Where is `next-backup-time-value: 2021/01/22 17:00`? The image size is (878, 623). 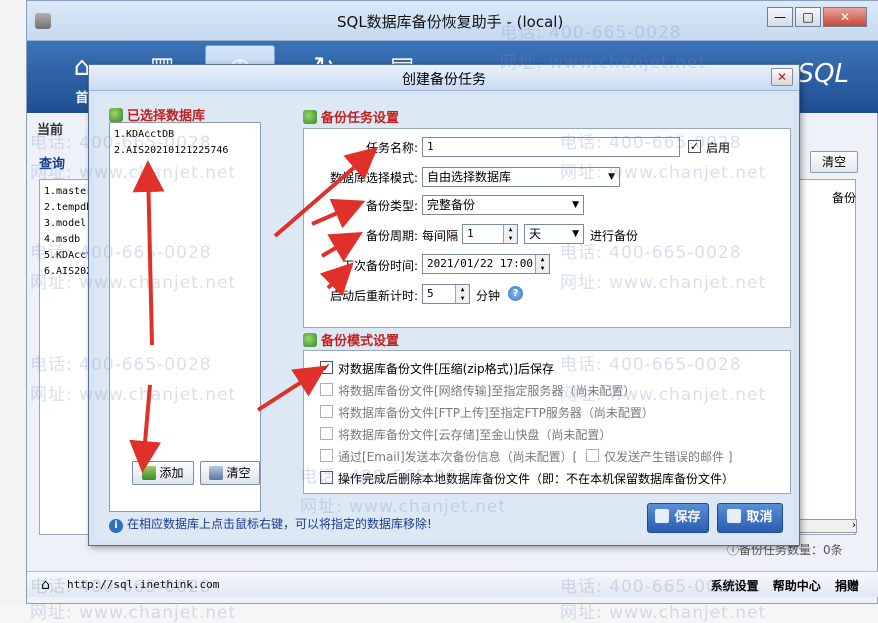
next-backup-time-value: 2021/01/22 17:00 is located at coordinates (480, 263).